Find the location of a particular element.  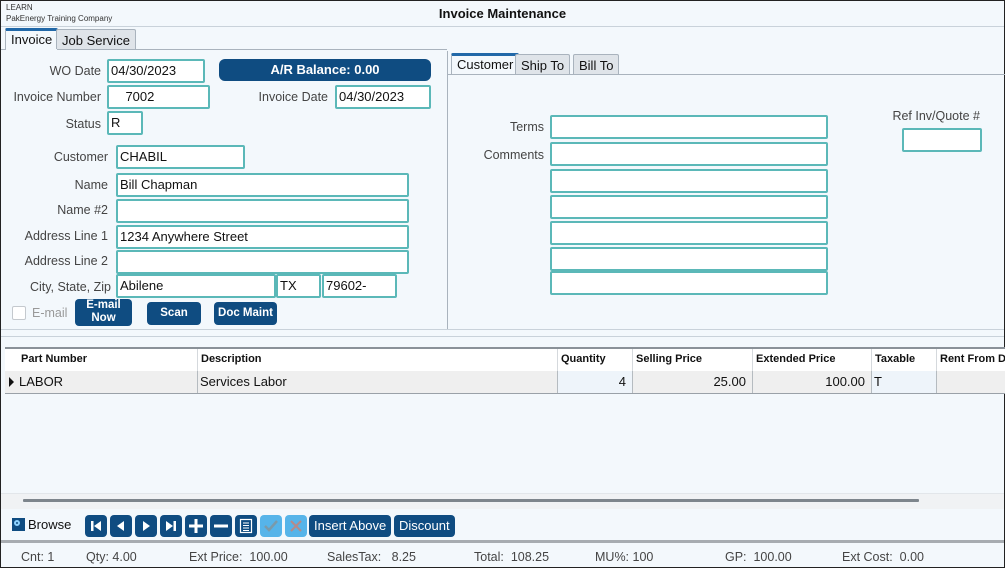

page-title: Invoice Maintenance is located at coordinates (502, 13).